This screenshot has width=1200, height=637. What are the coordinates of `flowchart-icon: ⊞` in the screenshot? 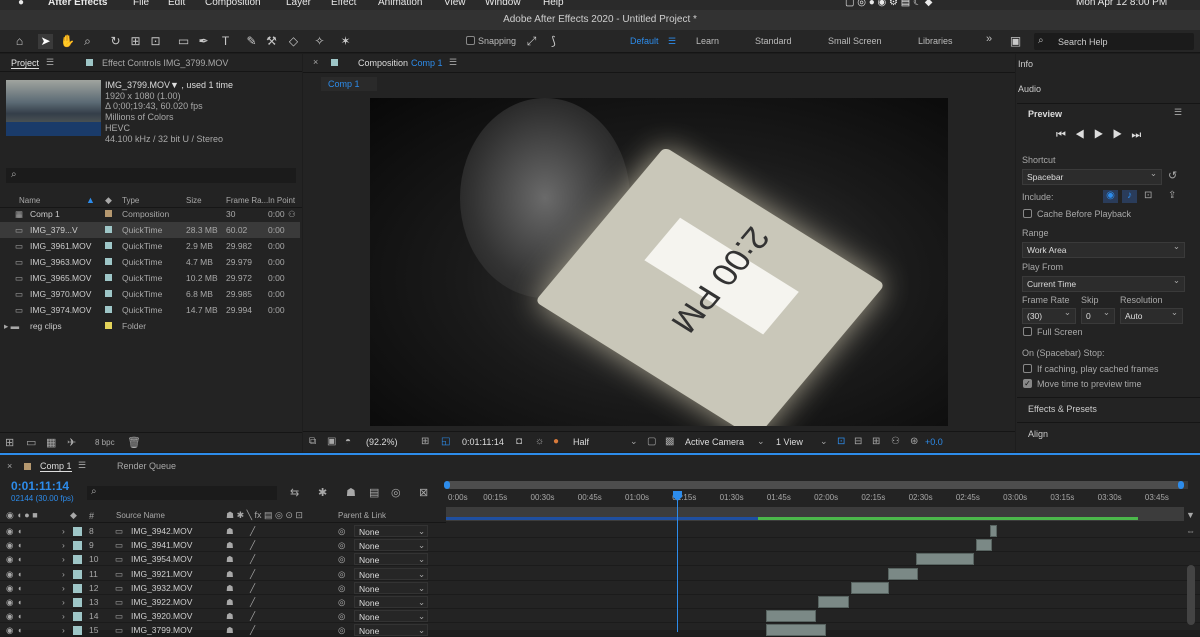 It's located at (876, 441).